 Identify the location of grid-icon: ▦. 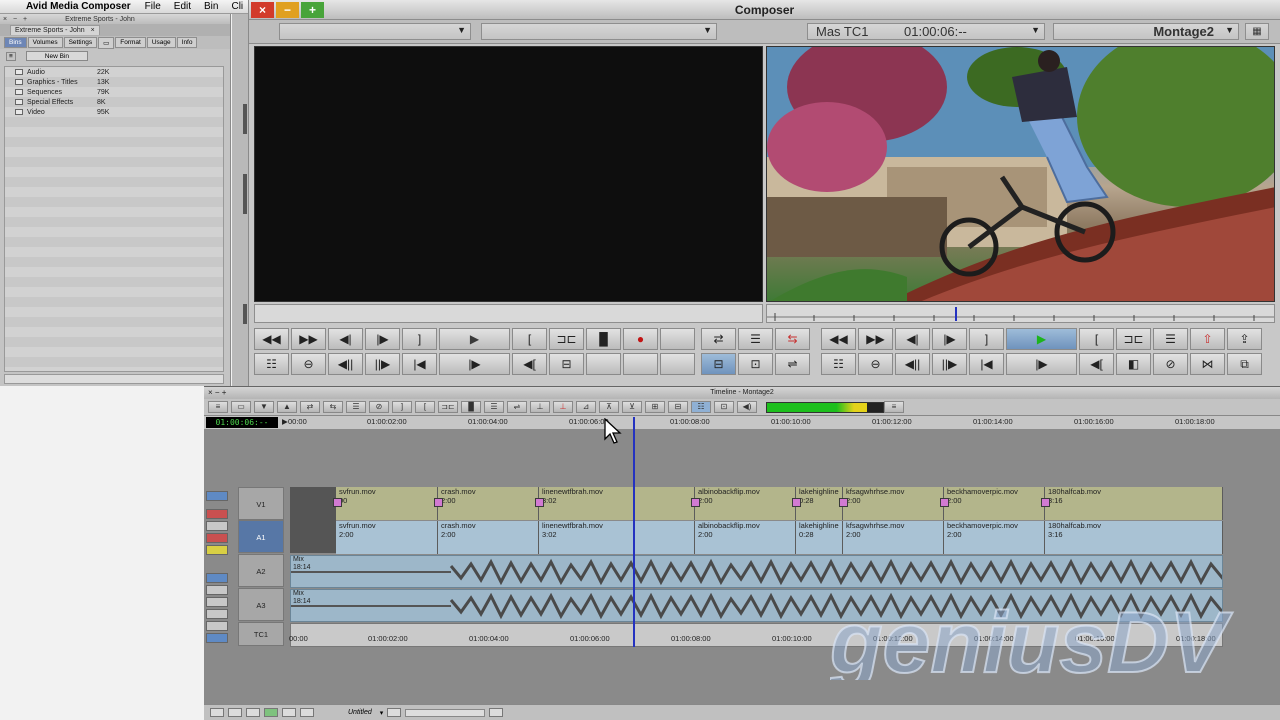
(1257, 31).